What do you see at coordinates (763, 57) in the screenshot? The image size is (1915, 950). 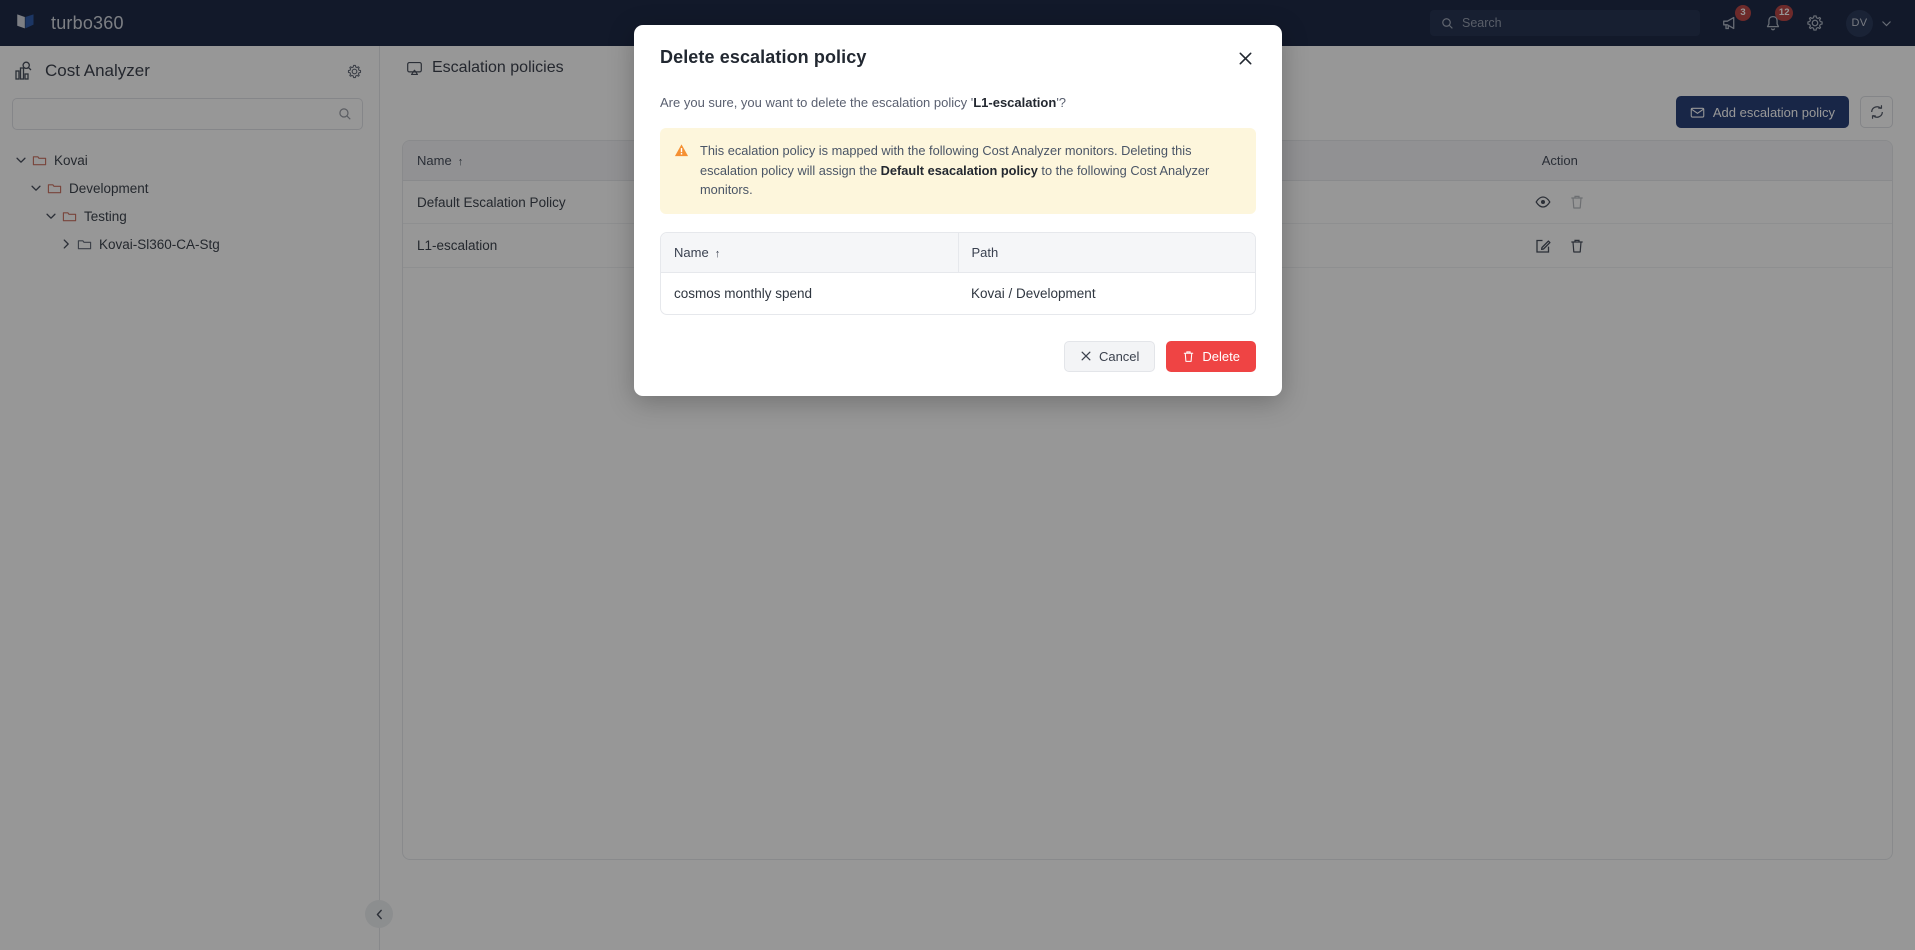 I see `modal-title: Delete escalation policy` at bounding box center [763, 57].